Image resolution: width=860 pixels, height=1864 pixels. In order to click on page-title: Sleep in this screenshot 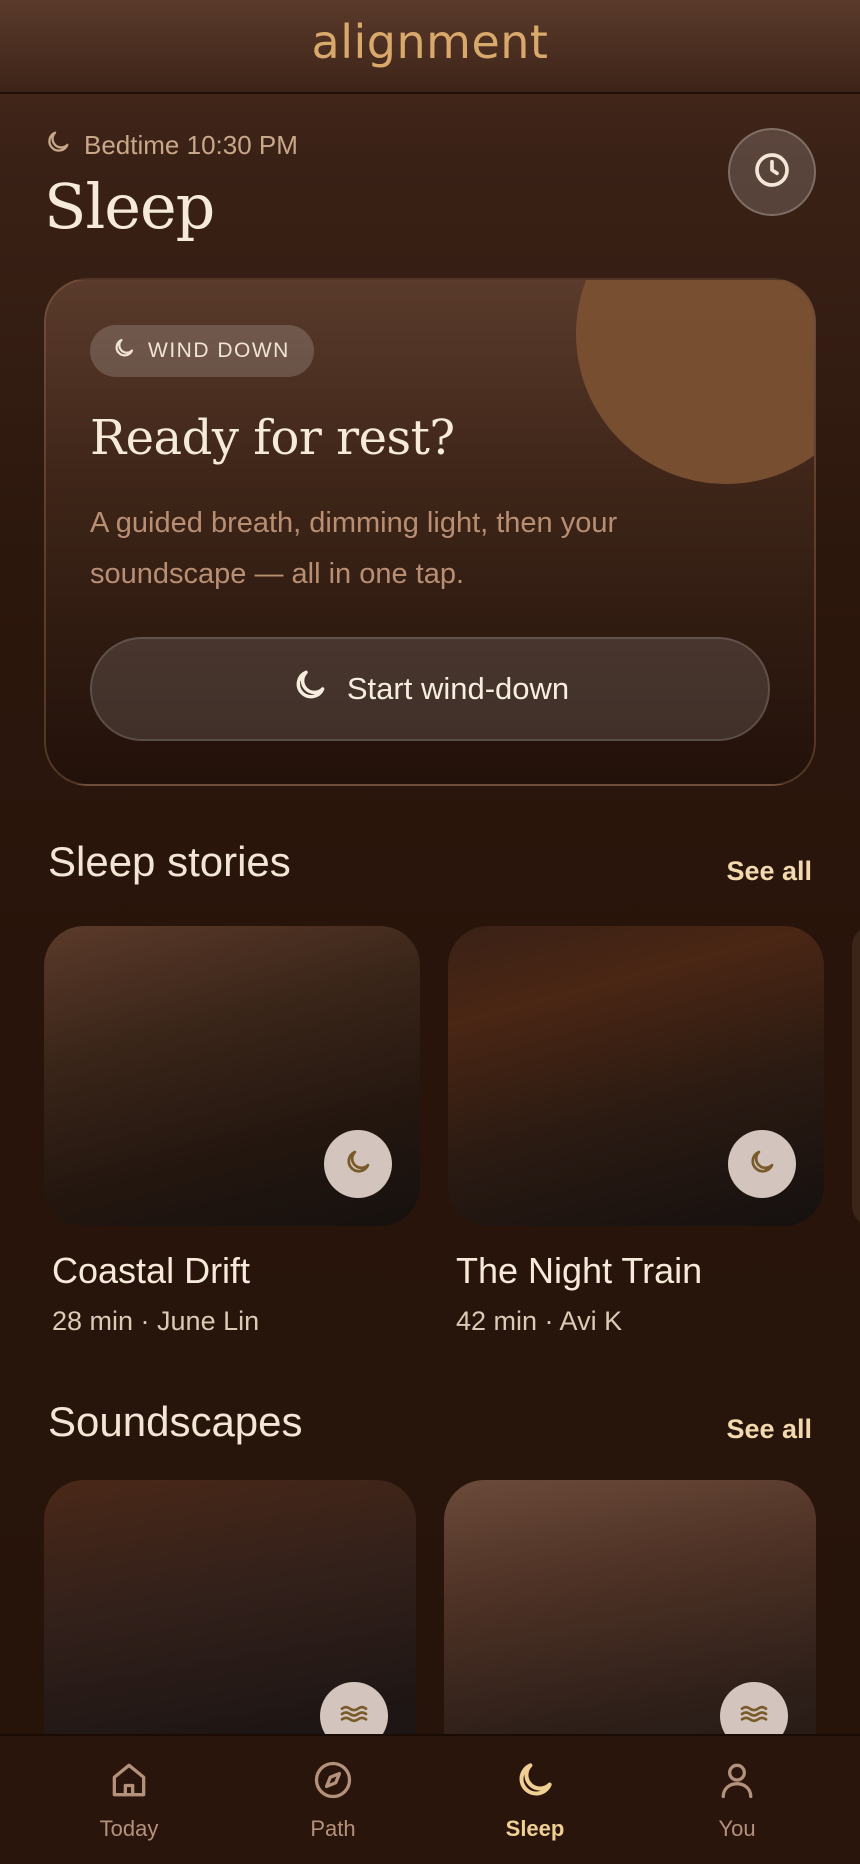, I will do `click(129, 206)`.